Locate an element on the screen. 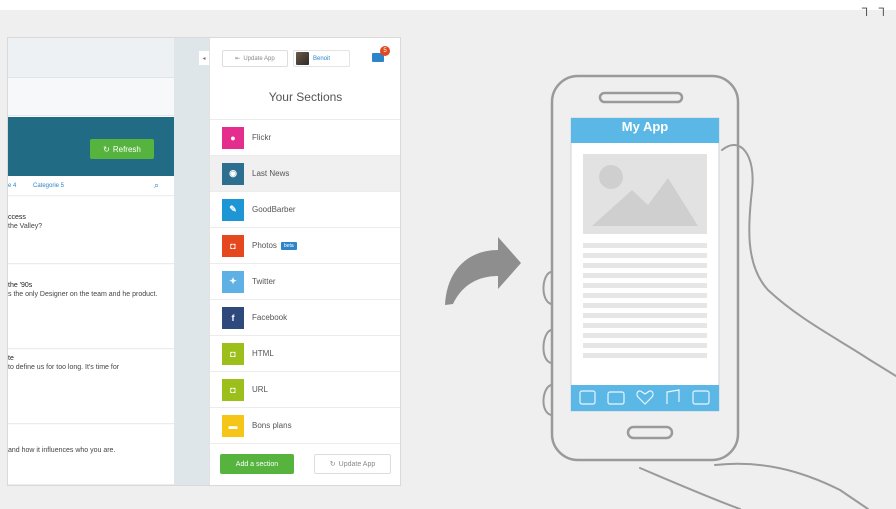 The height and width of the screenshot is (509, 896). article-item: and how it influences who you are. is located at coordinates (91, 455).